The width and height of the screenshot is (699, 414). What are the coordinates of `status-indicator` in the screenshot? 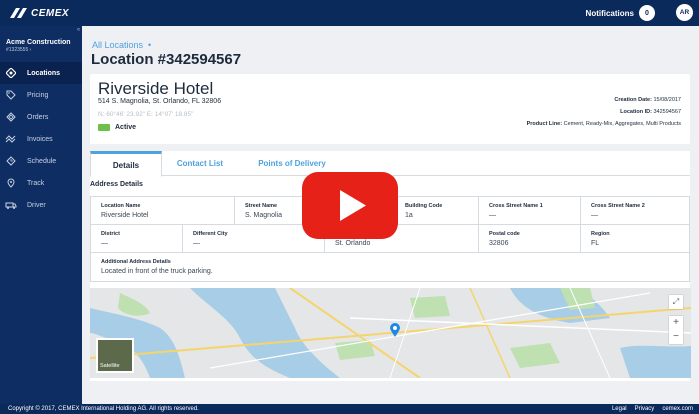 It's located at (104, 127).